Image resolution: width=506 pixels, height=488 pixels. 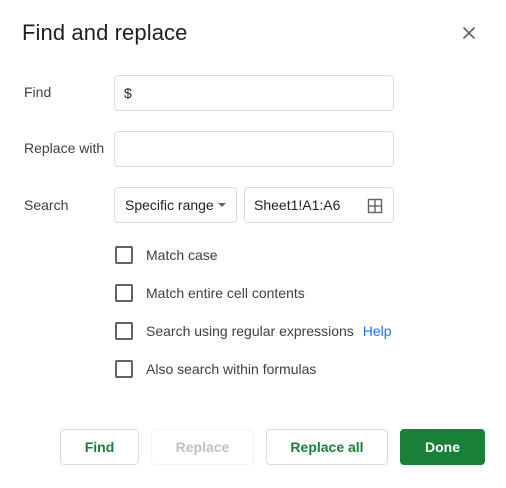 What do you see at coordinates (442, 447) in the screenshot?
I see `done-button: Done` at bounding box center [442, 447].